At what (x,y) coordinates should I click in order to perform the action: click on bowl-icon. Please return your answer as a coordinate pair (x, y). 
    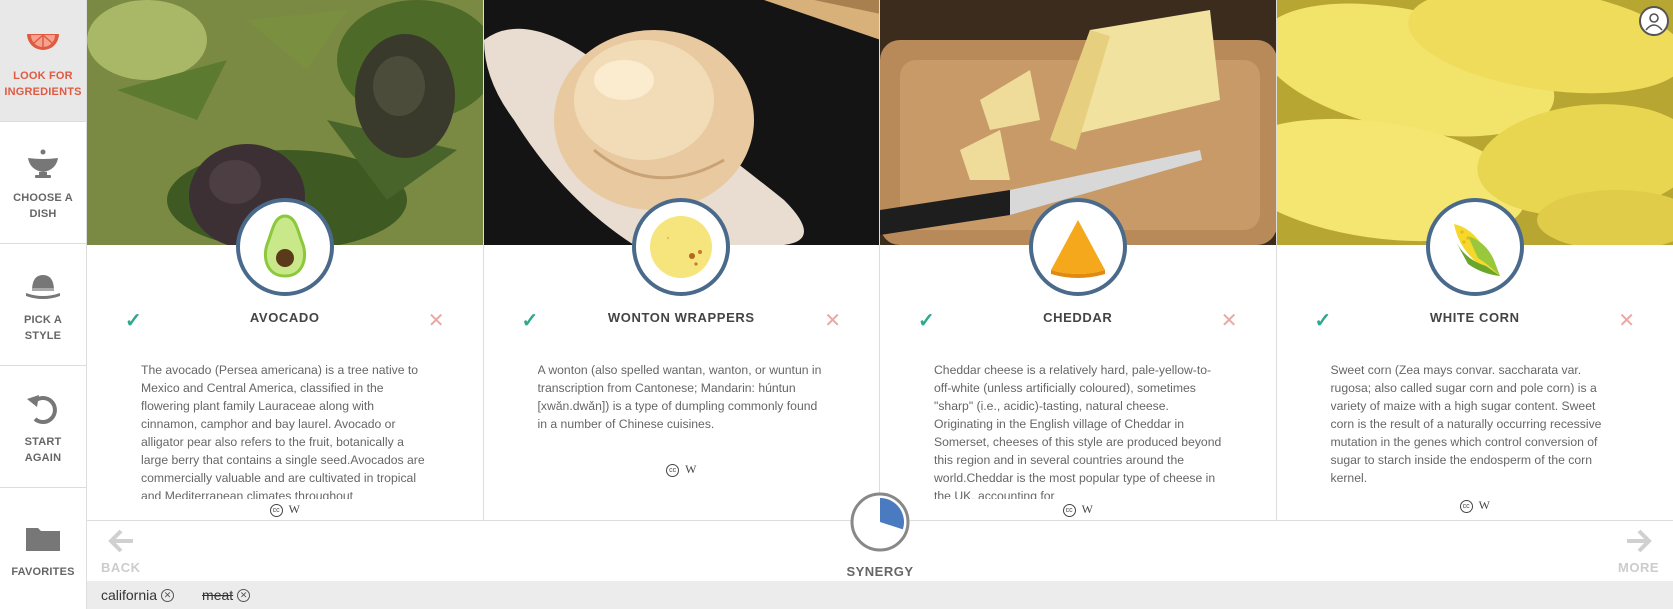
    Looking at the image, I should click on (43, 164).